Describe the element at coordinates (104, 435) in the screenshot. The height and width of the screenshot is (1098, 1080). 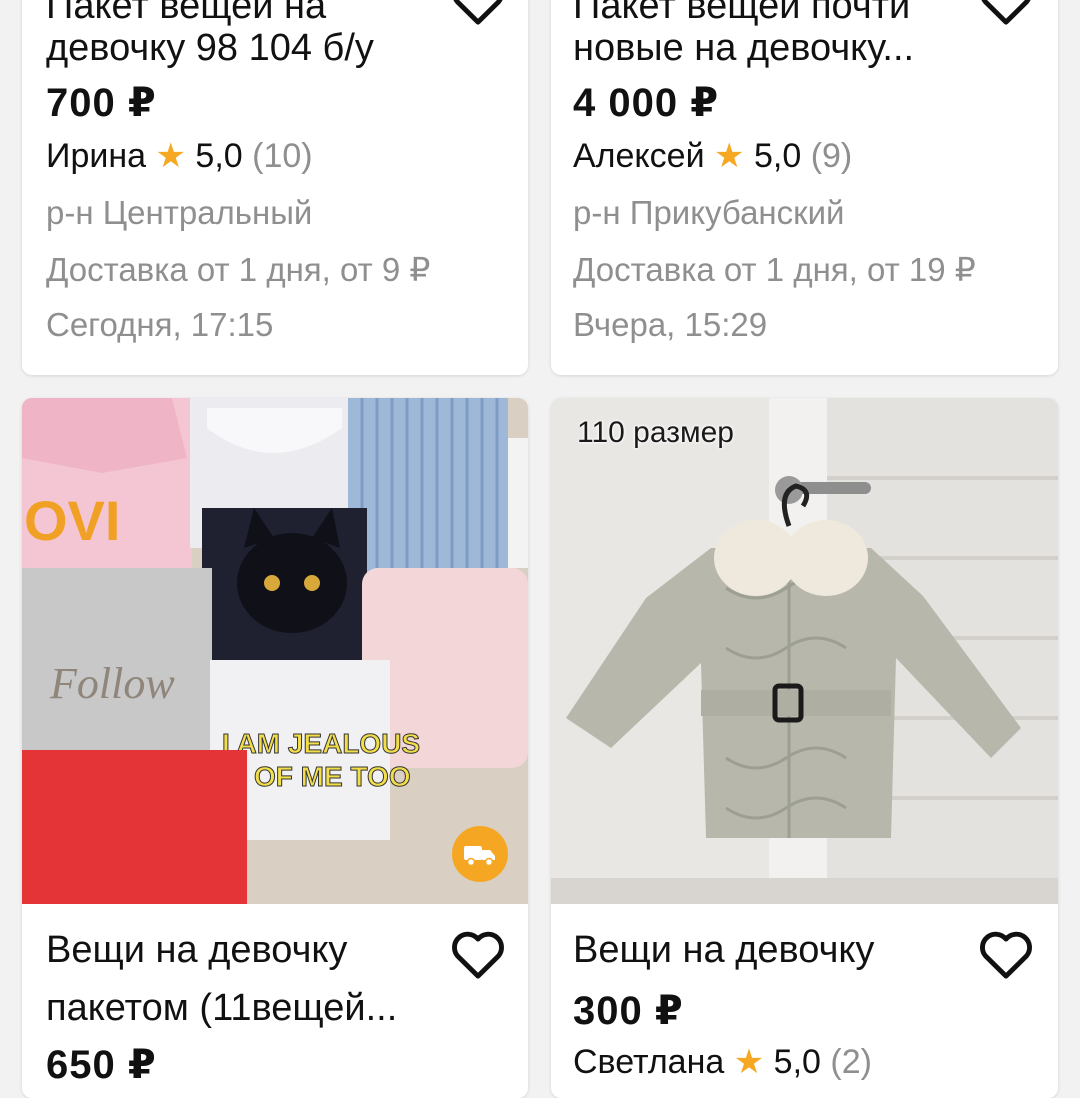
I see `hoodie-hood-shape` at that location.